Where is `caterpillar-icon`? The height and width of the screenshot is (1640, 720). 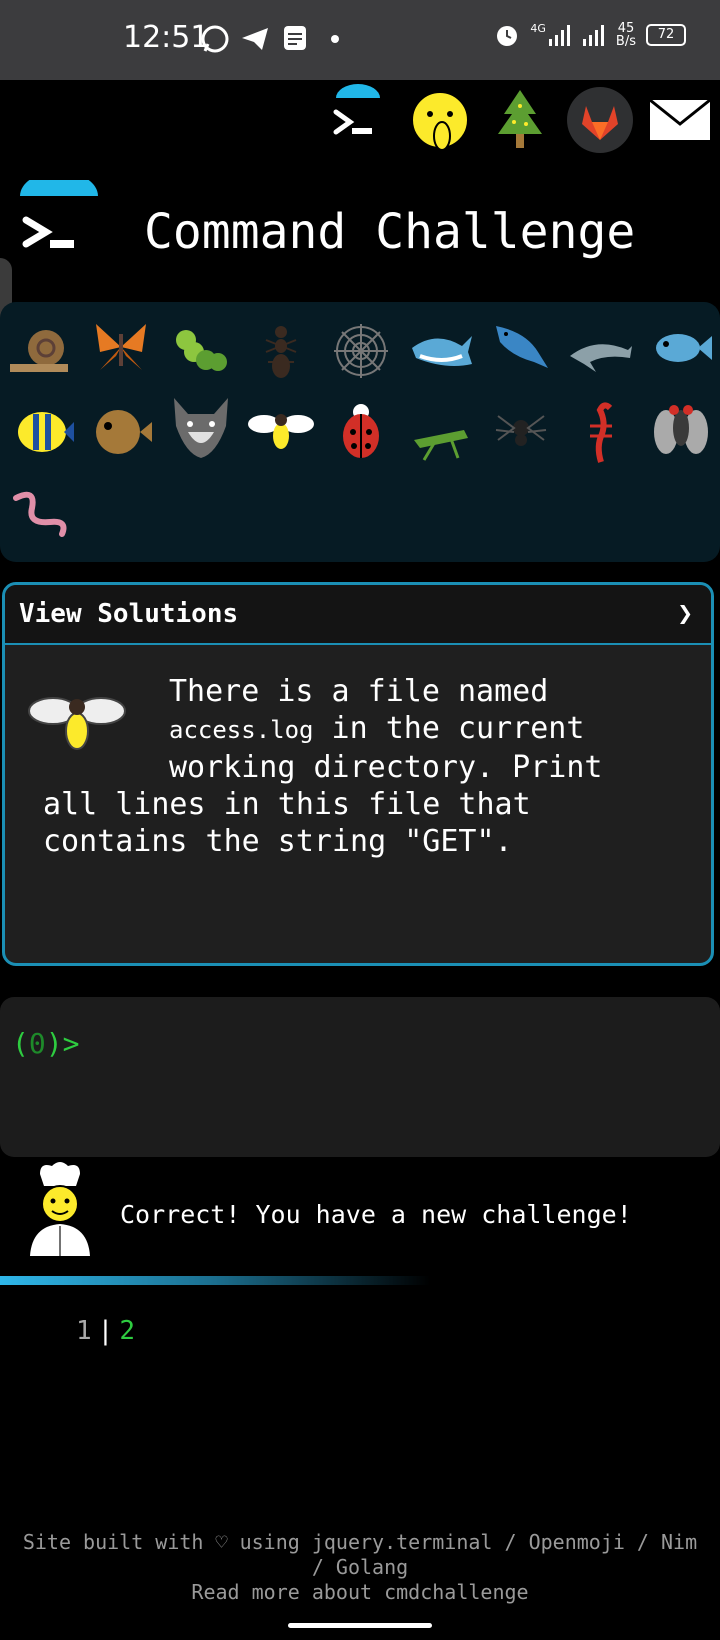 caterpillar-icon is located at coordinates (201, 351).